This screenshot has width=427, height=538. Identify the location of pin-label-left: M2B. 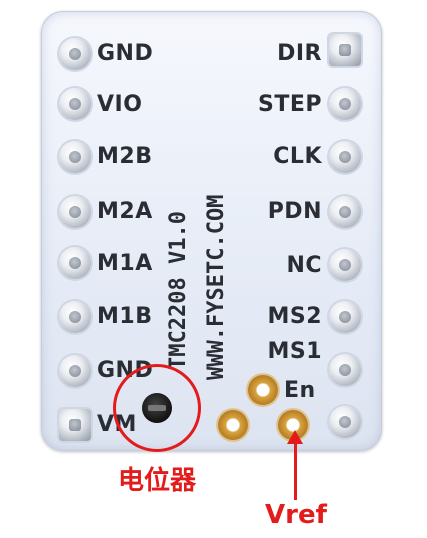
(125, 156).